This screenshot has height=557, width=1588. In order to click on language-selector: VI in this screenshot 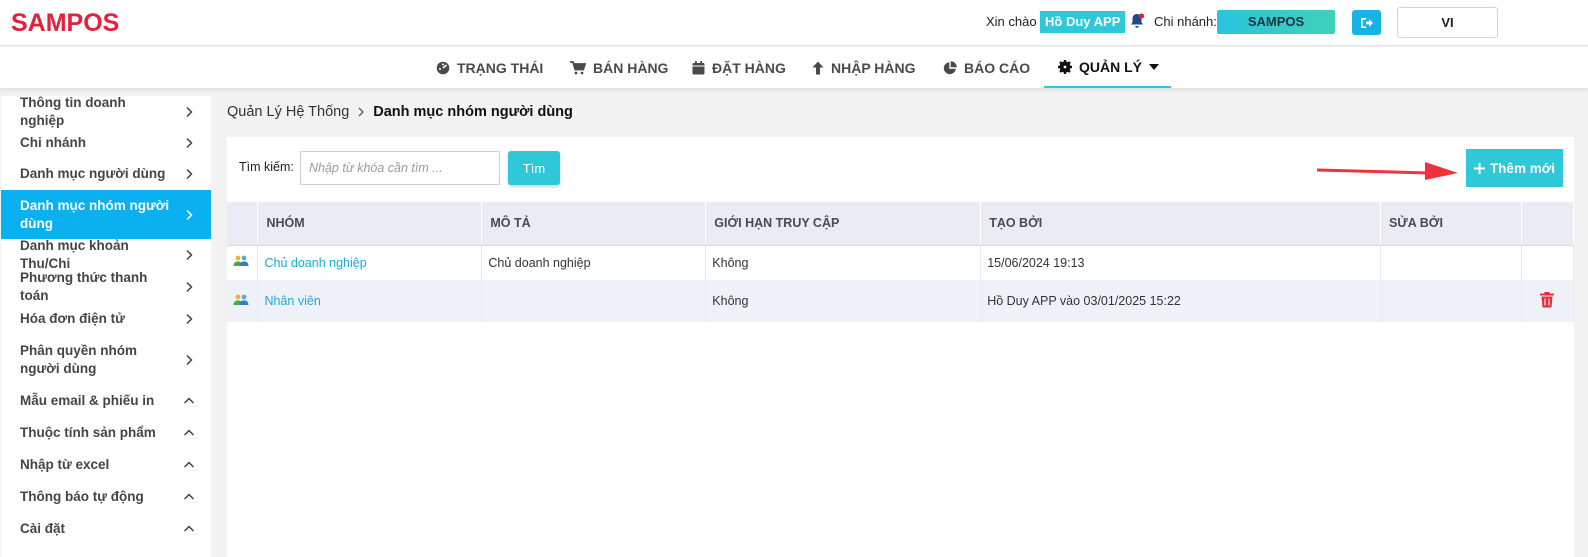, I will do `click(1447, 22)`.